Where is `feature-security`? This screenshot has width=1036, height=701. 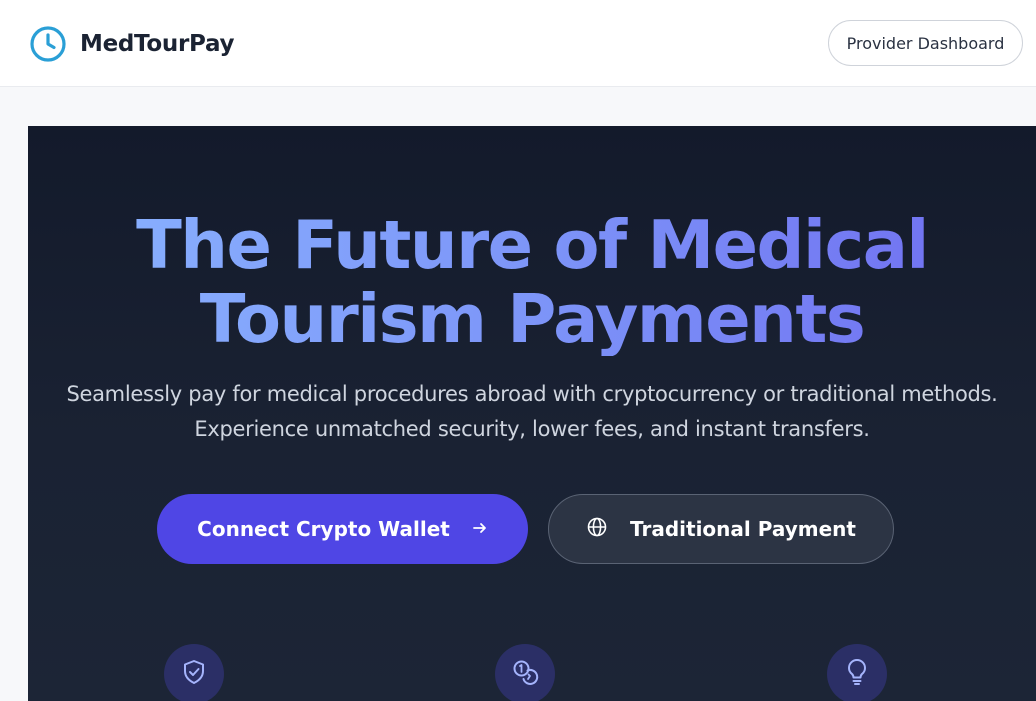 feature-security is located at coordinates (194, 672).